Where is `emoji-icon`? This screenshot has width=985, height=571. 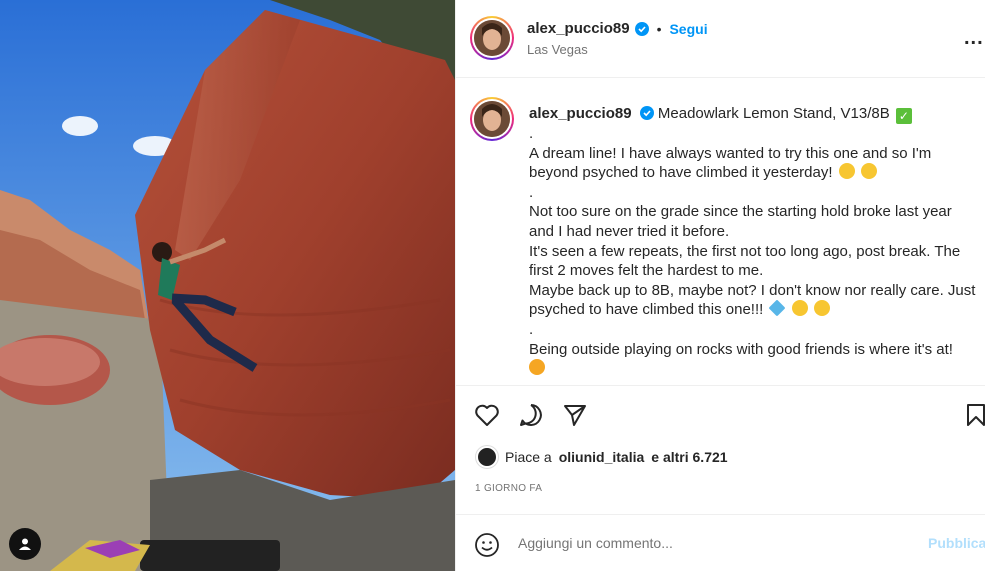 emoji-icon is located at coordinates (487, 545).